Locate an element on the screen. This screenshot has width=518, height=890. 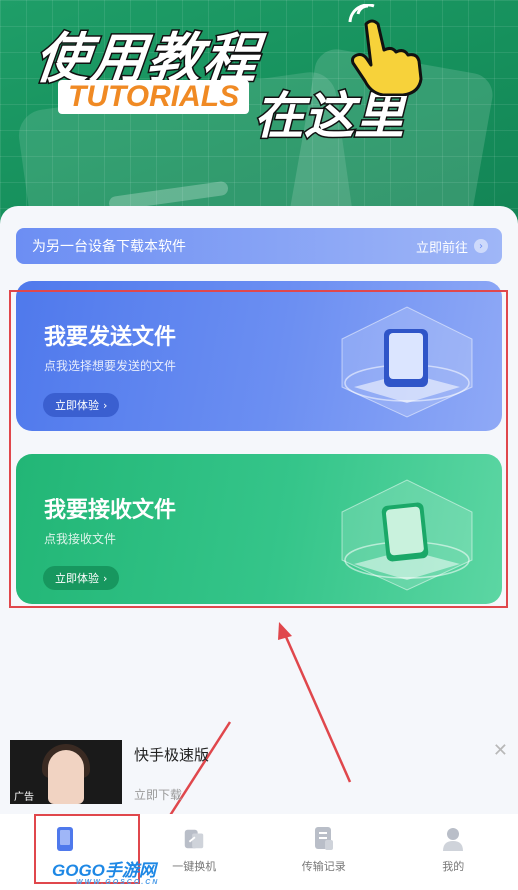
ad-label: 广告 is located at coordinates (24, 797).